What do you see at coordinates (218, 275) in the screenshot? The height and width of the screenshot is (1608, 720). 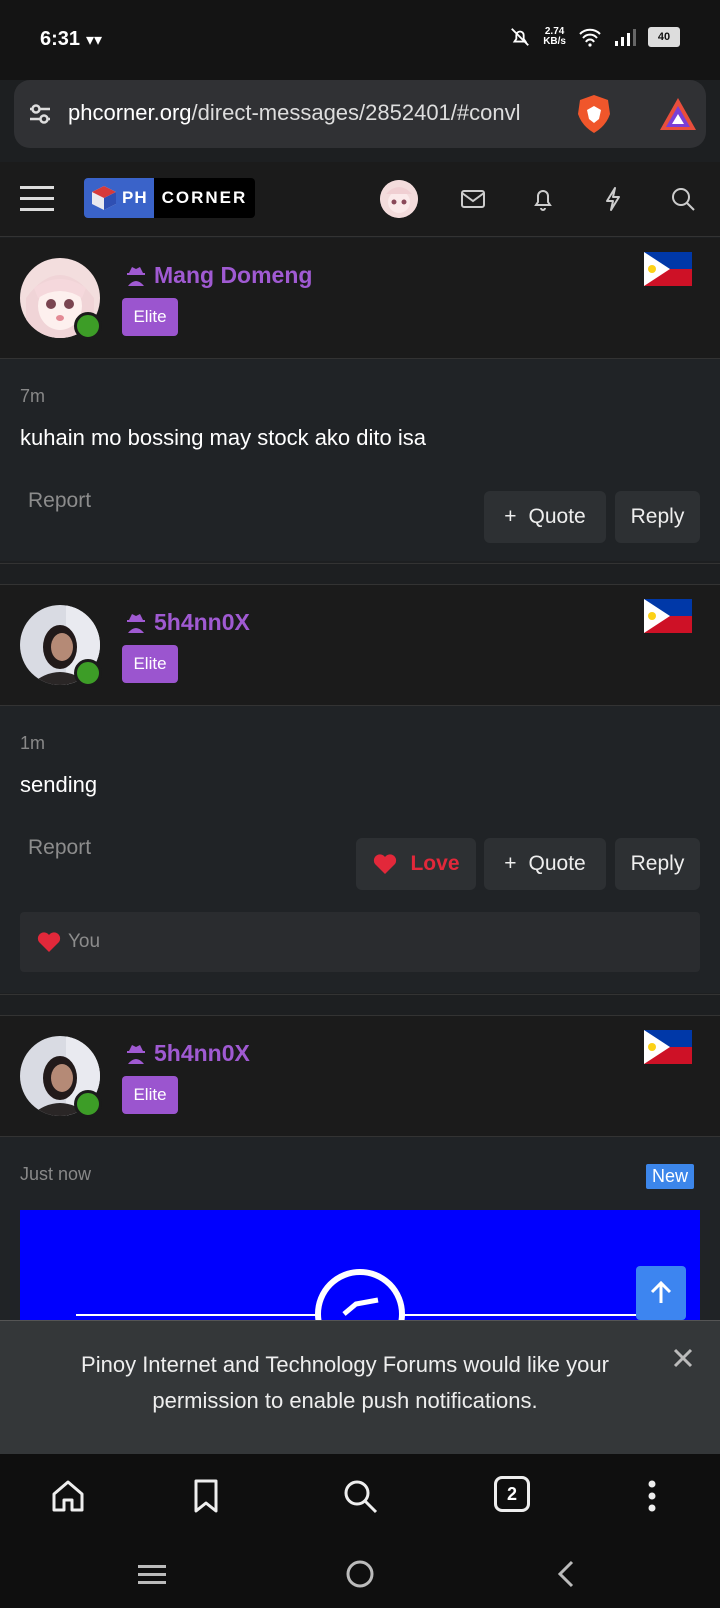 I see `username: Mang Domeng` at bounding box center [218, 275].